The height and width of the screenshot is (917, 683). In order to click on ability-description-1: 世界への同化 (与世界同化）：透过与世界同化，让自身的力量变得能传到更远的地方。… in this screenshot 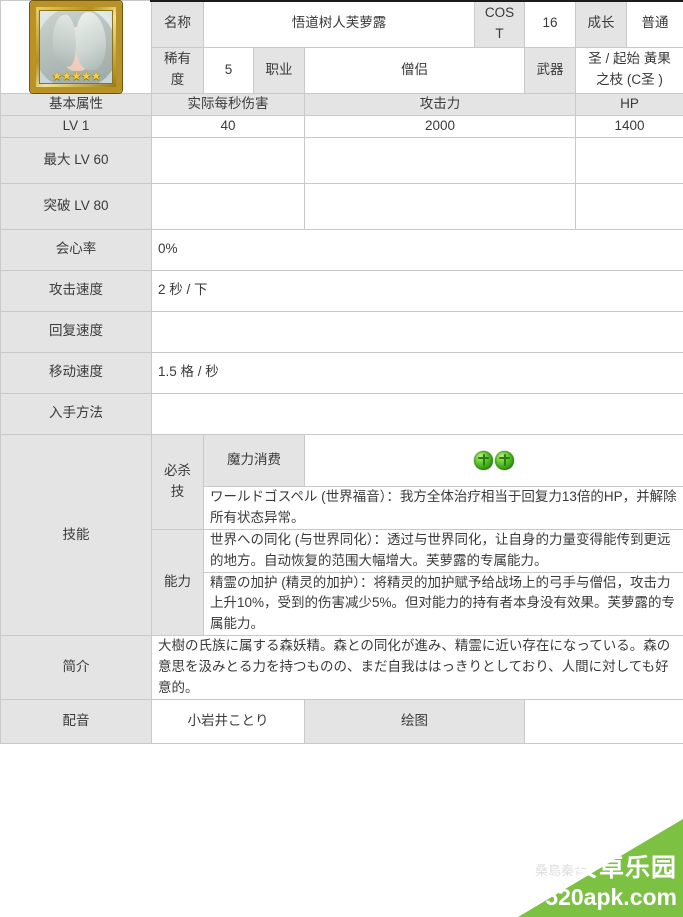, I will do `click(442, 550)`.